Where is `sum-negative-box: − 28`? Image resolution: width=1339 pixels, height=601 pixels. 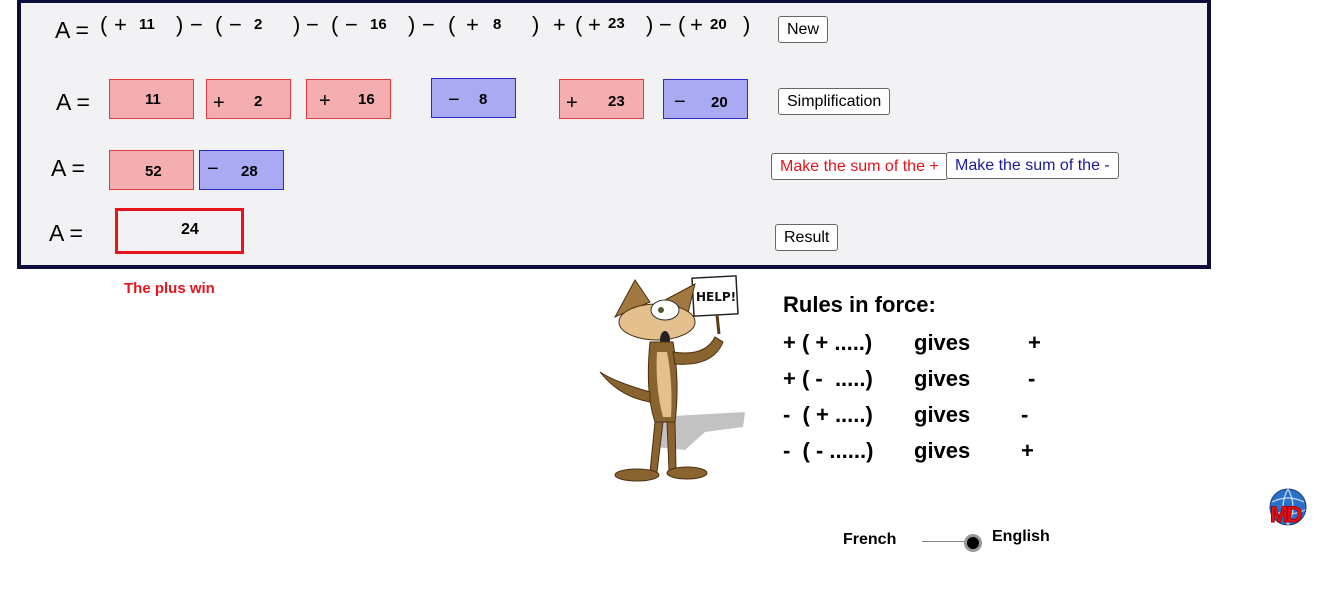
sum-negative-box: − 28 is located at coordinates (241, 170).